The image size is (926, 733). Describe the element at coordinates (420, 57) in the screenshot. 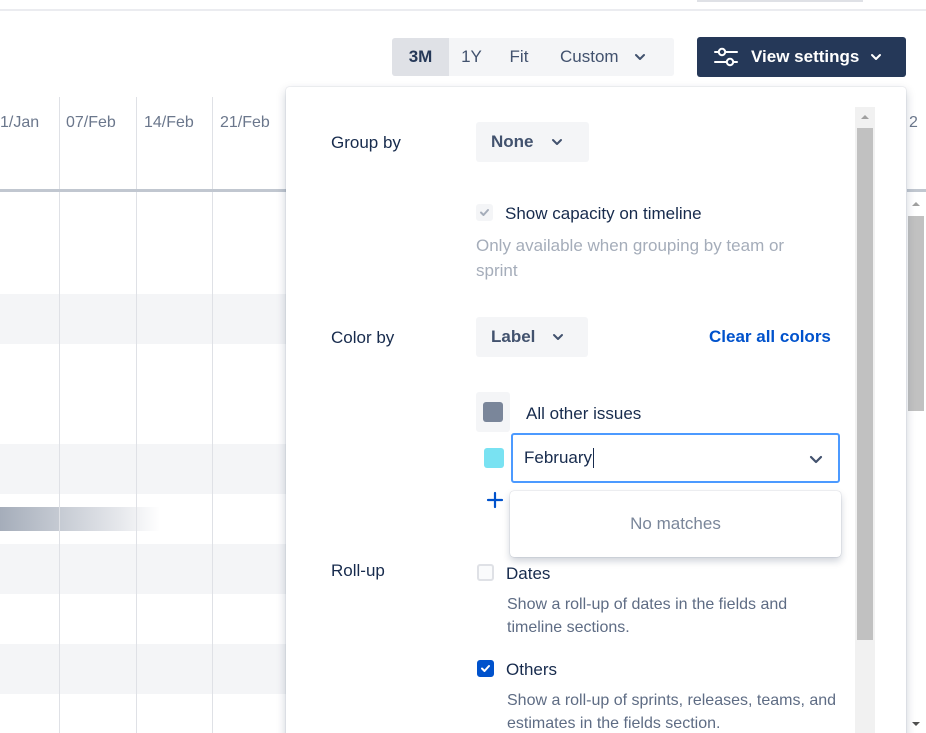

I see `range-3m-button: 3M` at that location.